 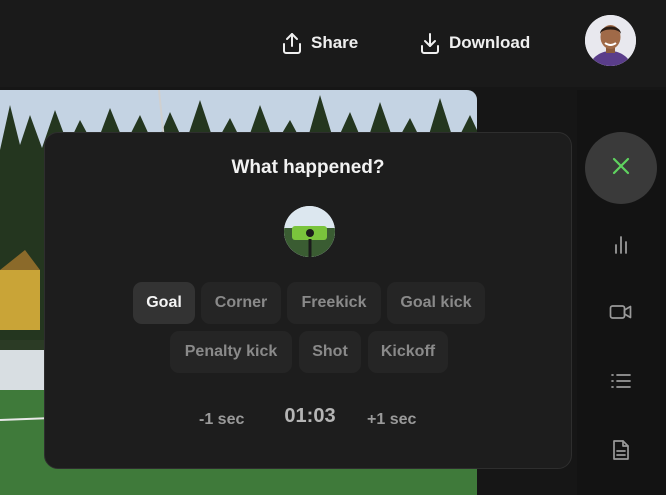 What do you see at coordinates (408, 352) in the screenshot?
I see `event-option-kickoff: Kickoff` at bounding box center [408, 352].